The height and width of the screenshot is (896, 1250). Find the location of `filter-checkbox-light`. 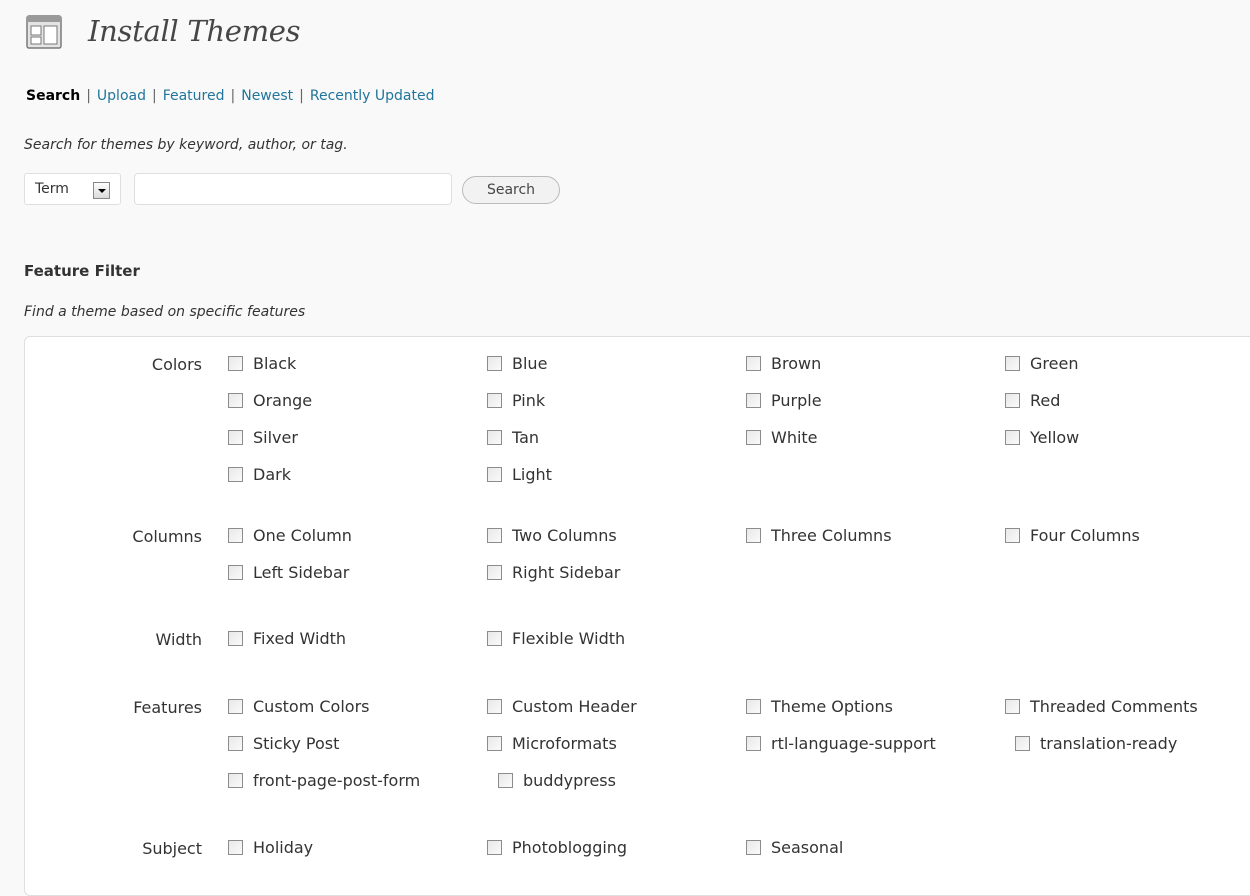

filter-checkbox-light is located at coordinates (494, 474).